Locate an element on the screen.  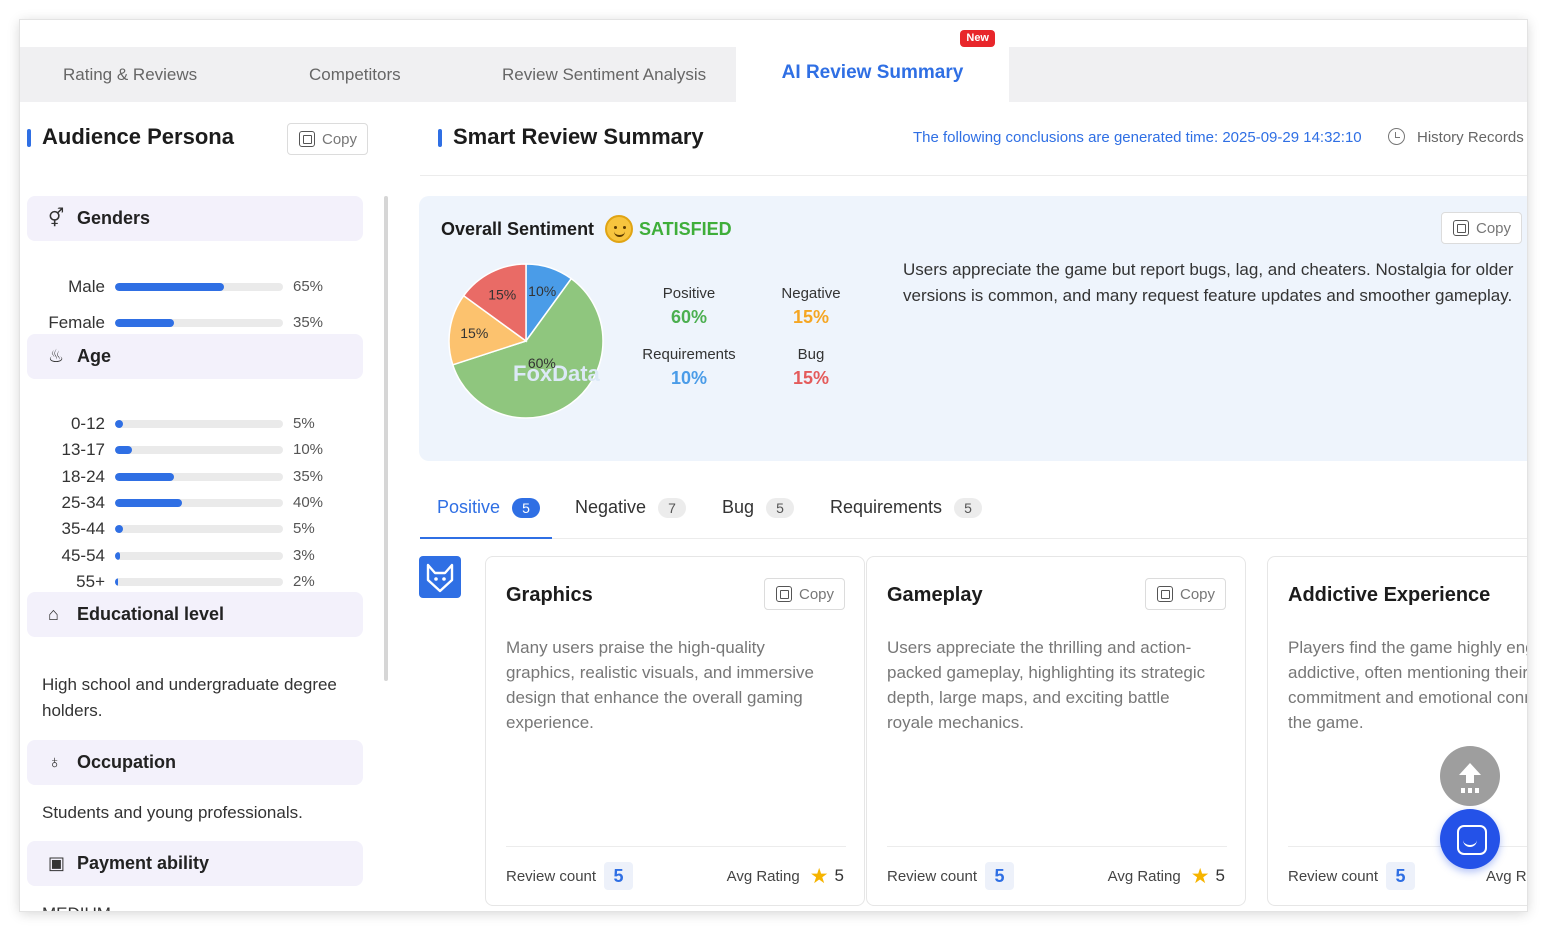
tie-icon: ♁ is located at coordinates (55, 762).